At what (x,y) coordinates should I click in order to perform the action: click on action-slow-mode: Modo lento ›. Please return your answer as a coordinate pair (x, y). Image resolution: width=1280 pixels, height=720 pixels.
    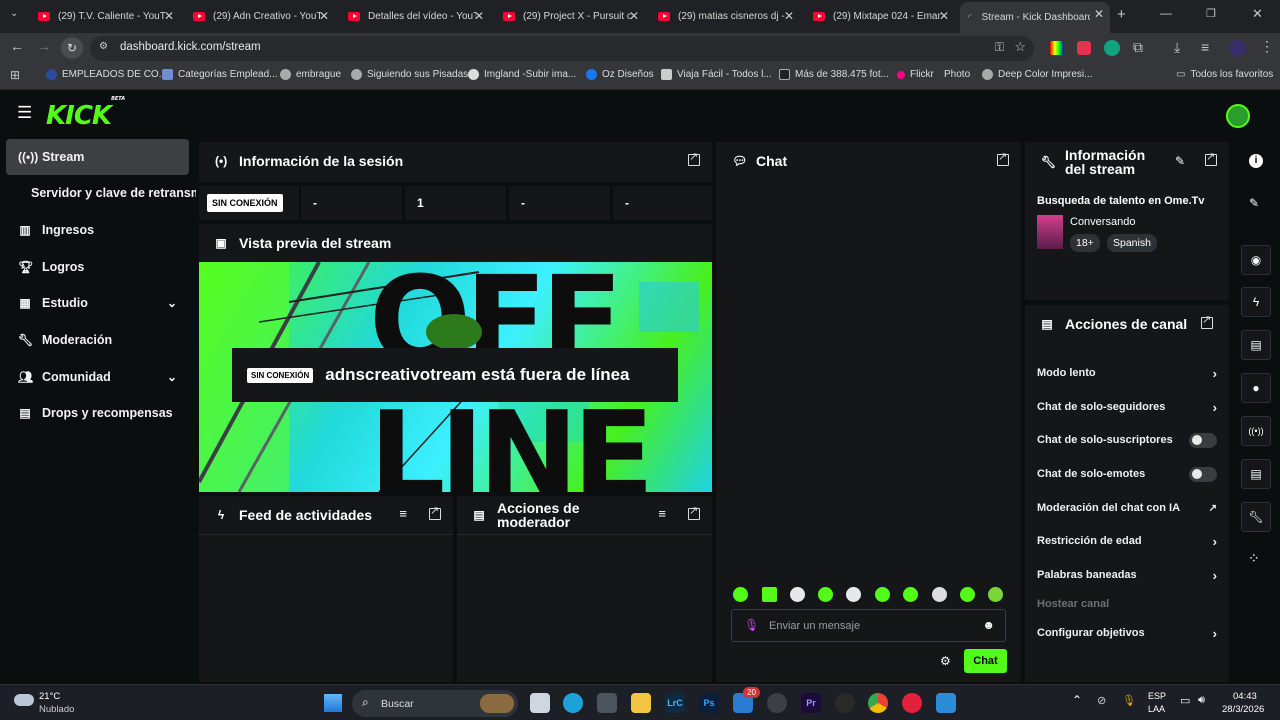
    Looking at the image, I should click on (1127, 373).